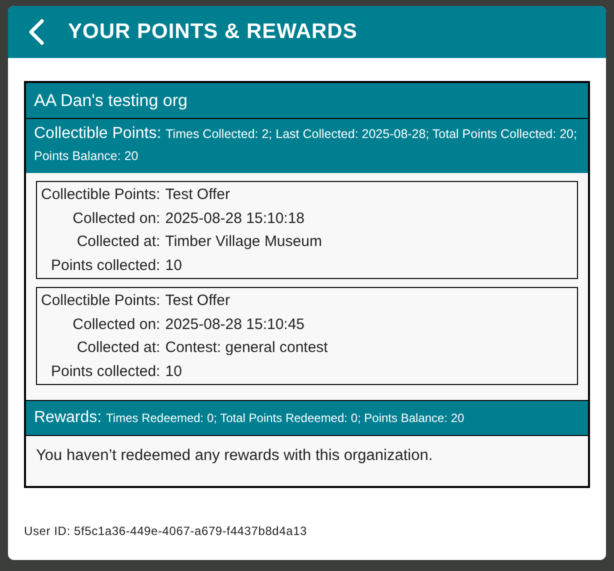 This screenshot has width=614, height=571. I want to click on field-value: Timber Village Museum, so click(244, 242).